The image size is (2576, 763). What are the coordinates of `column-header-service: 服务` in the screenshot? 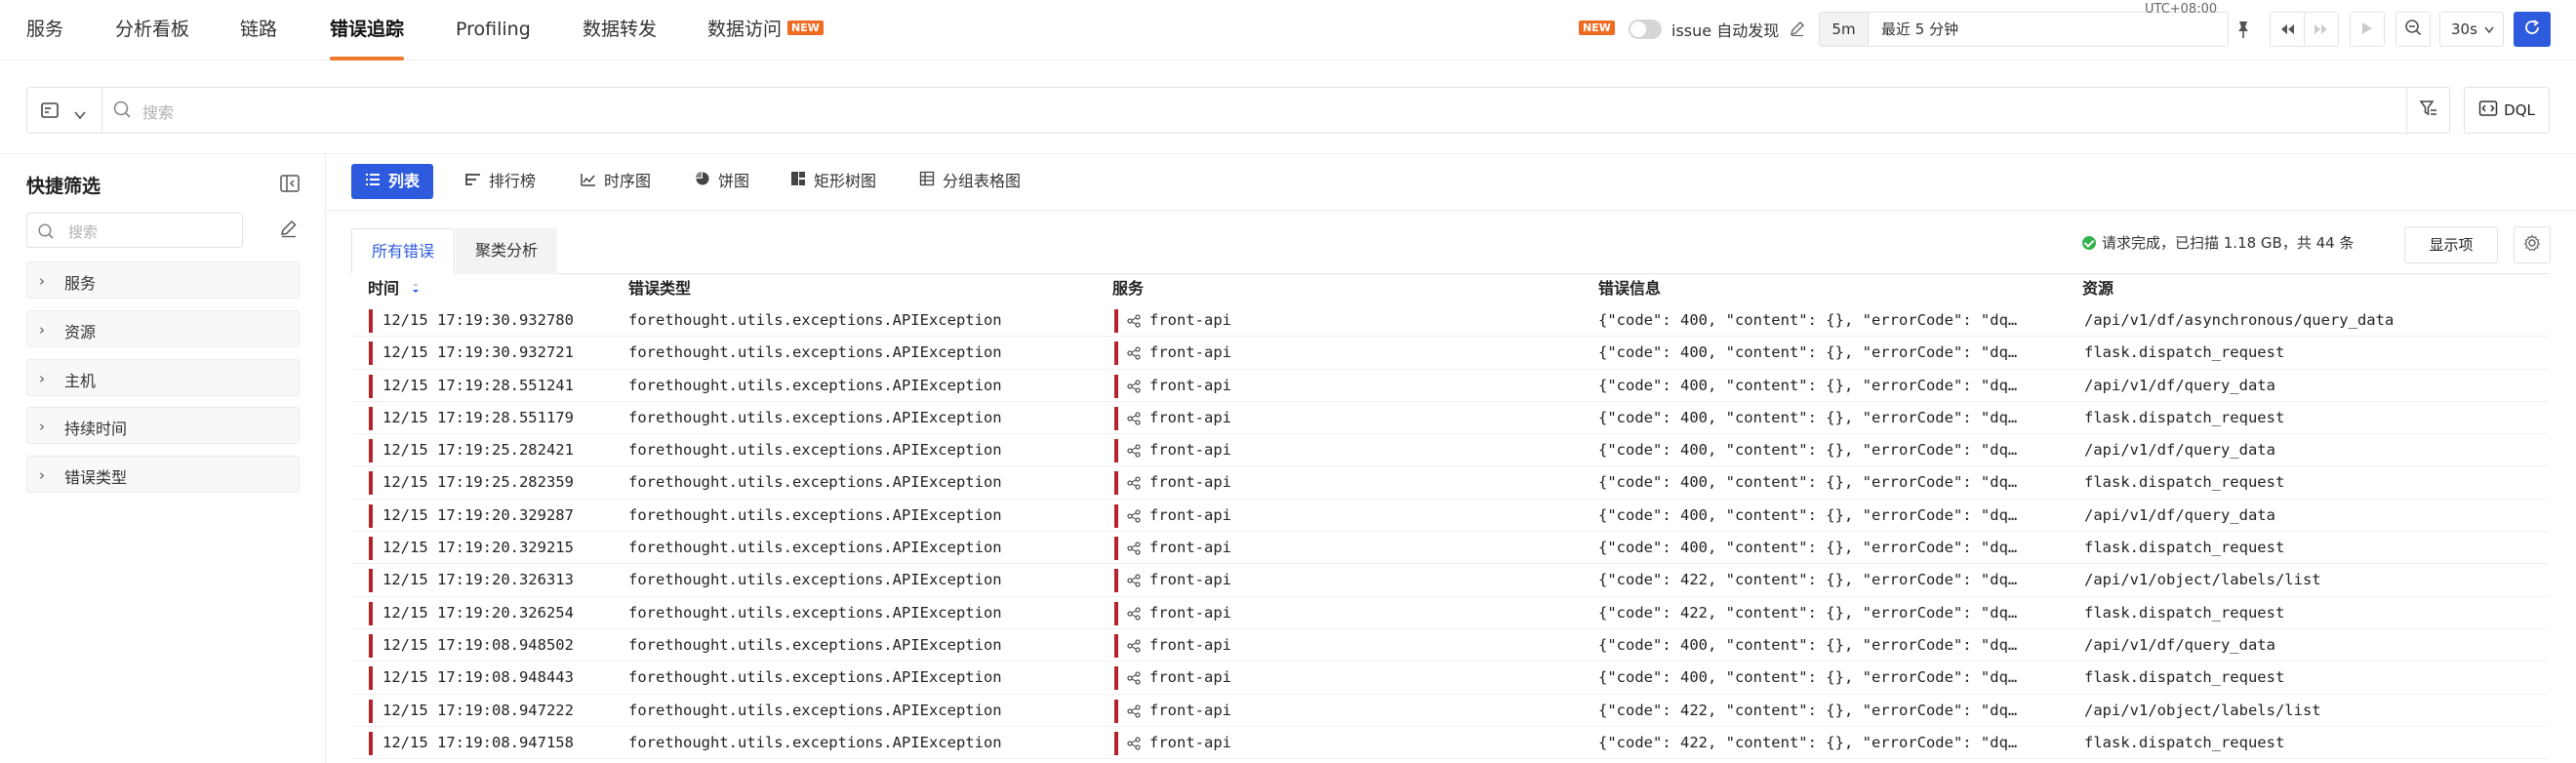 It's located at (1128, 288).